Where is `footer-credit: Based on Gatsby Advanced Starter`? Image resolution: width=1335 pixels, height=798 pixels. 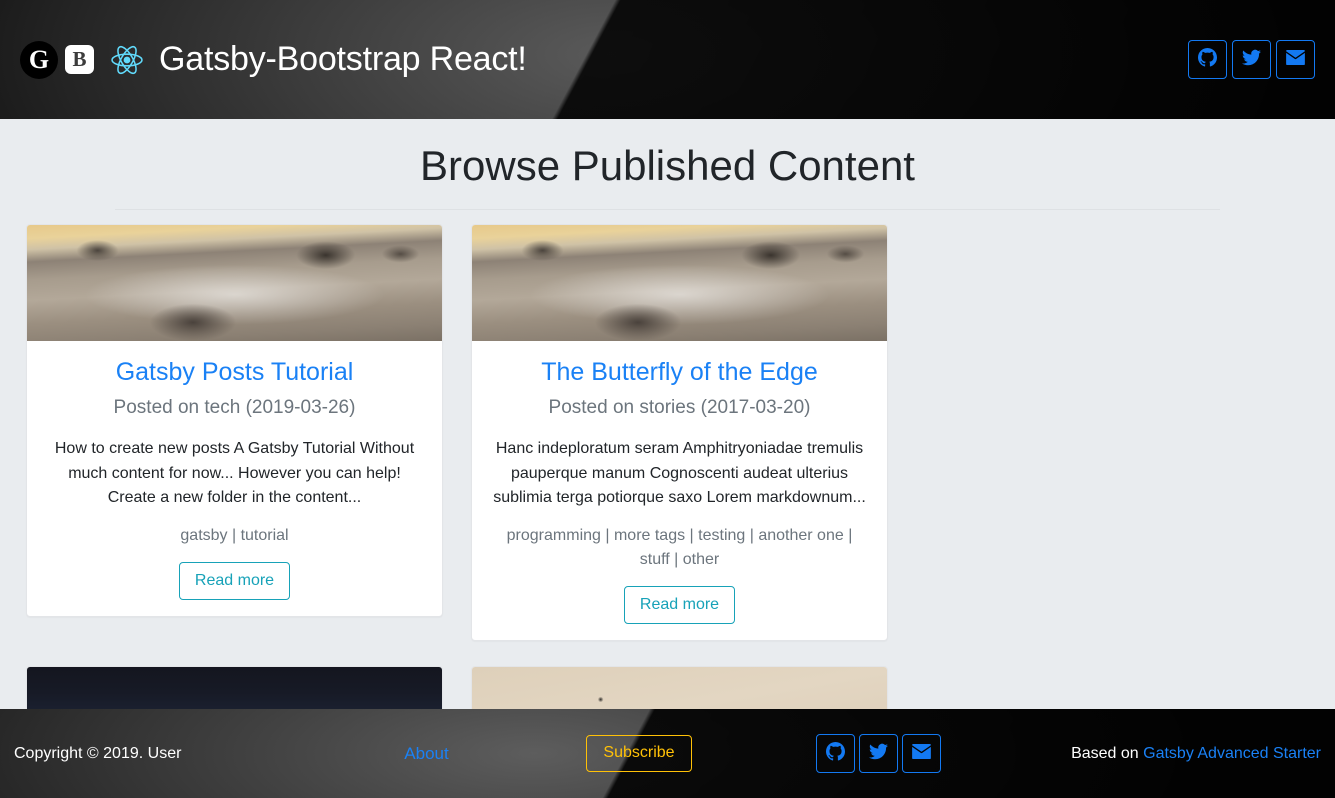
footer-credit: Based on Gatsby Advanced Starter is located at coordinates (1196, 754).